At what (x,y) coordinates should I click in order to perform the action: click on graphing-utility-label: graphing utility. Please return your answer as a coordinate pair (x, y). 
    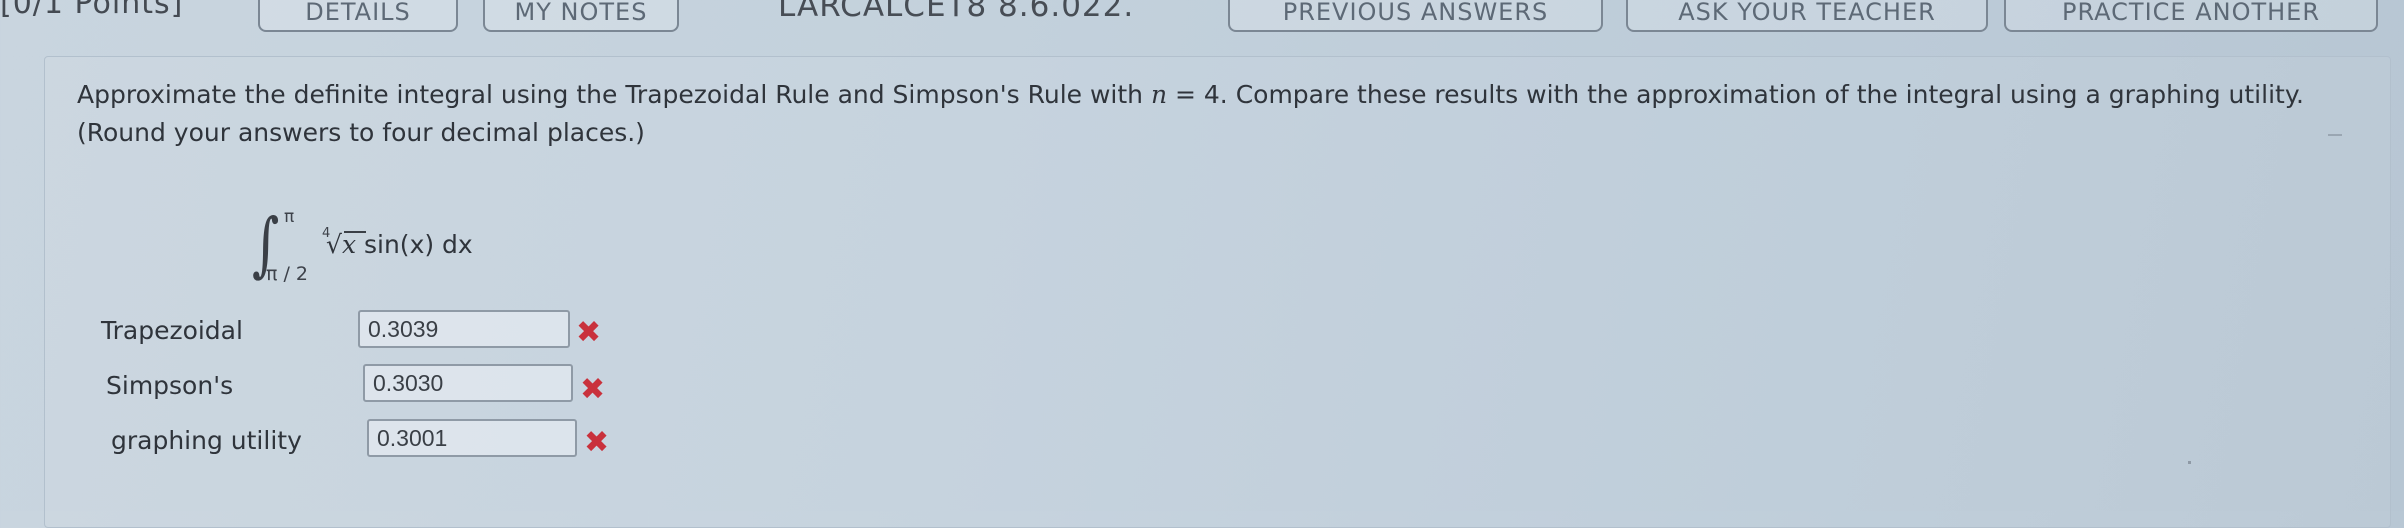
    Looking at the image, I should click on (206, 440).